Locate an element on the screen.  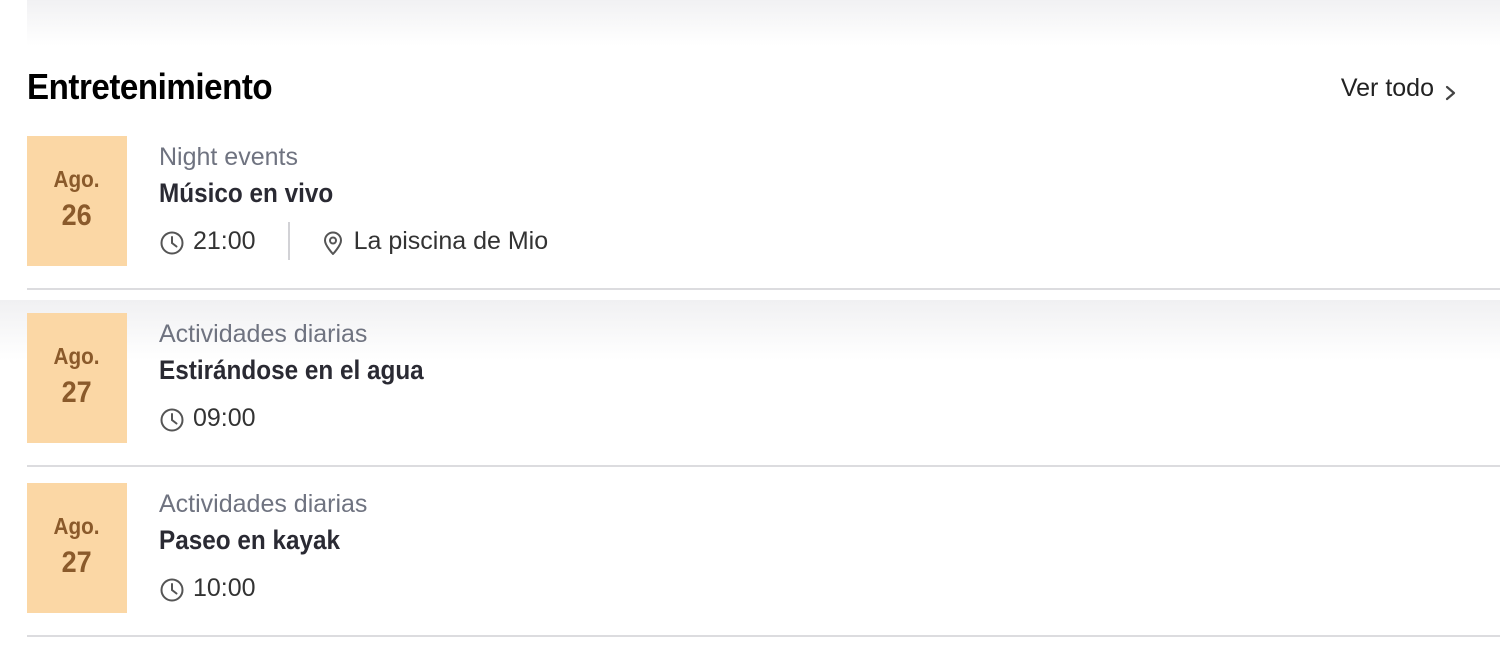
event-info: Actividades diarias Paseo en kayak 10:00 is located at coordinates (263, 548).